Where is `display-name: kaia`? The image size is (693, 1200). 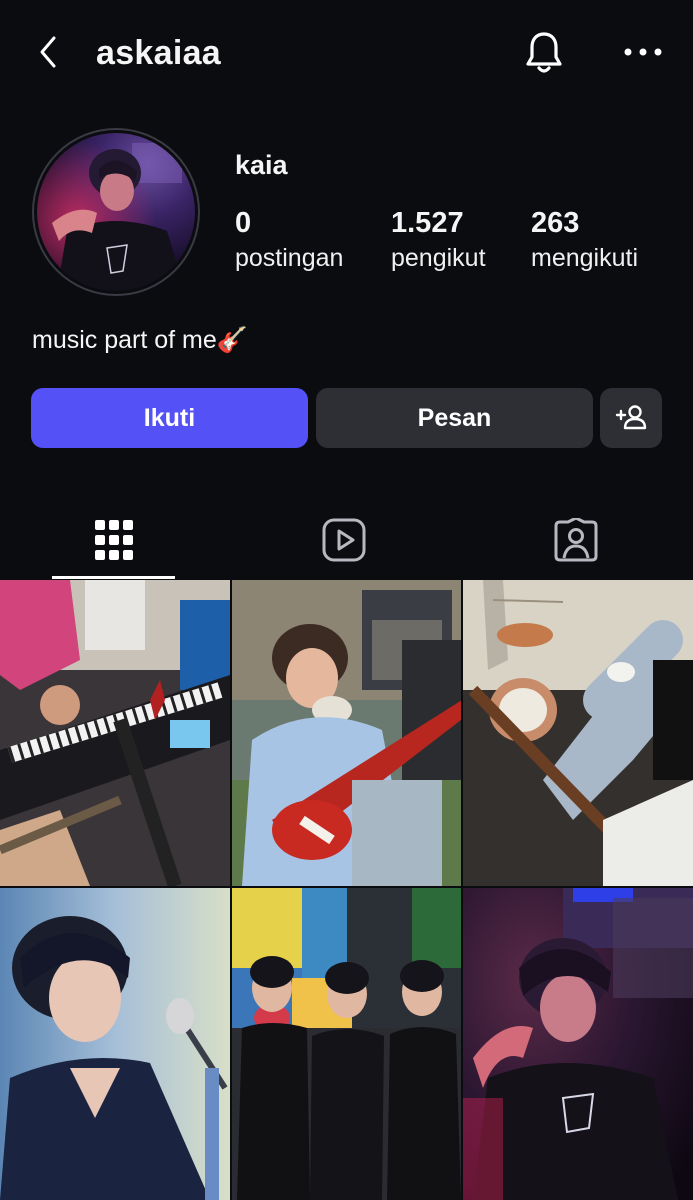 display-name: kaia is located at coordinates (261, 165).